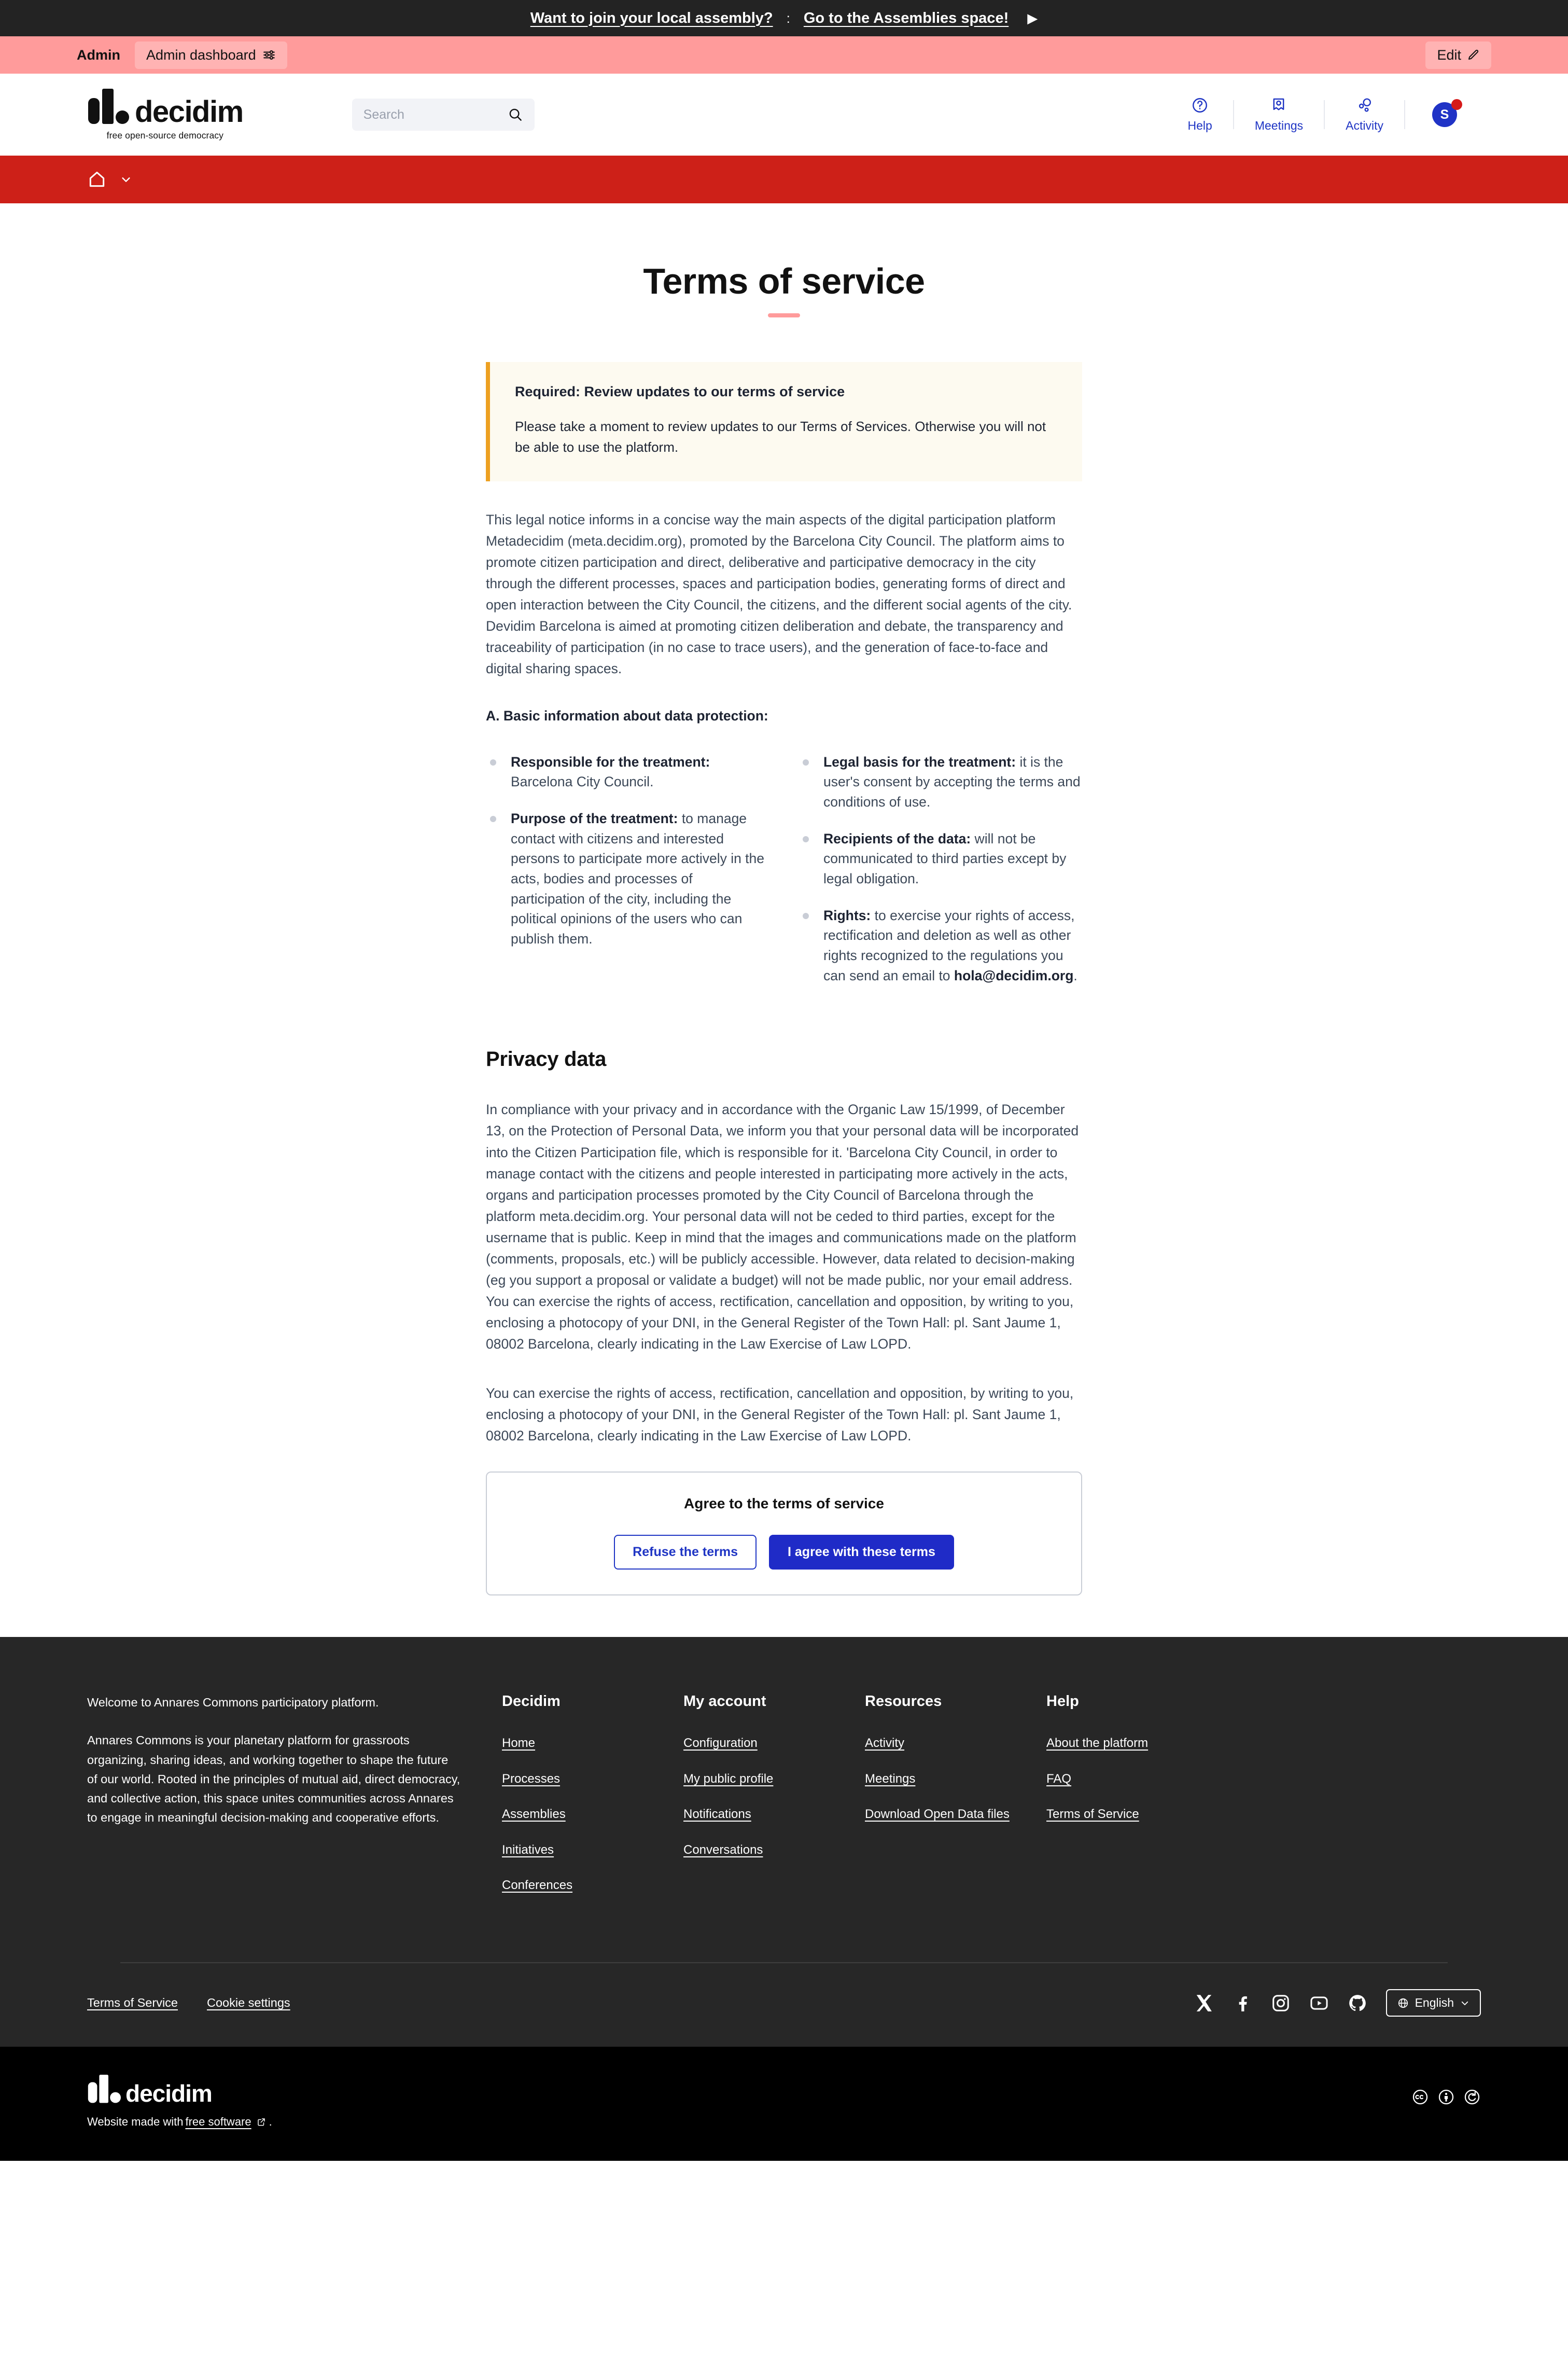 The height and width of the screenshot is (2360, 1568). Describe the element at coordinates (189, 112) in the screenshot. I see `decidim-logo-text: decidim` at that location.